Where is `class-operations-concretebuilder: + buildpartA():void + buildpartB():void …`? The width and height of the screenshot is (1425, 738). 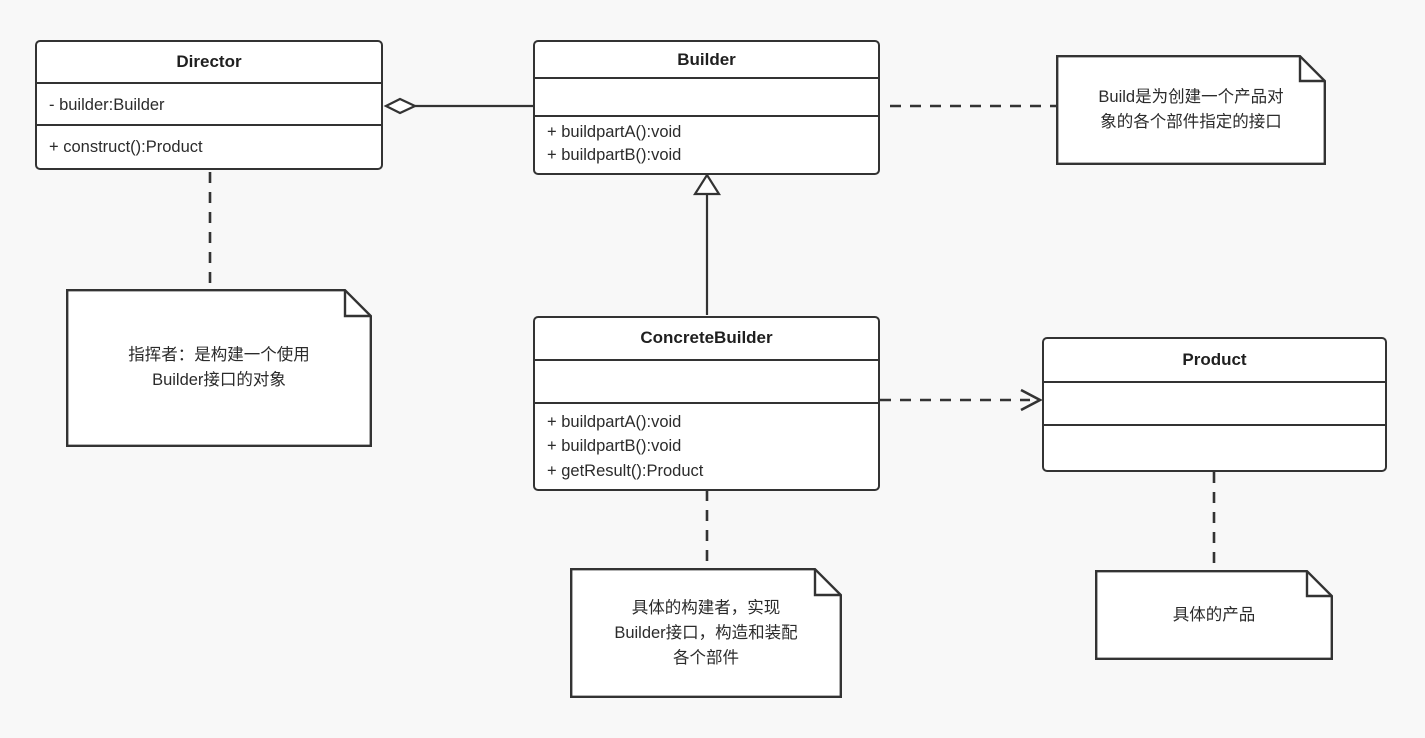
class-operations-concretebuilder: + buildpartA():void + buildpartB():void … is located at coordinates (625, 446).